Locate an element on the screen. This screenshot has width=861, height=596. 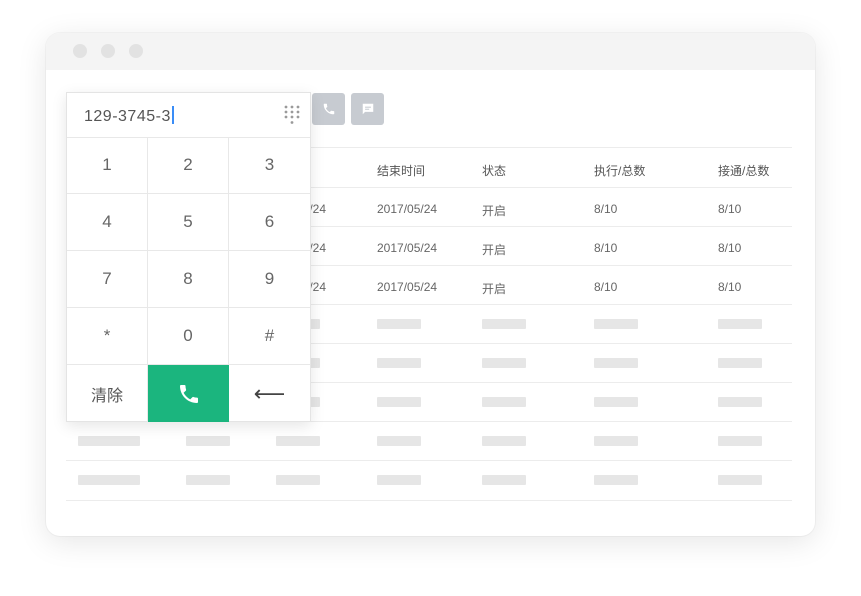
title-bar is located at coordinates (430, 51).